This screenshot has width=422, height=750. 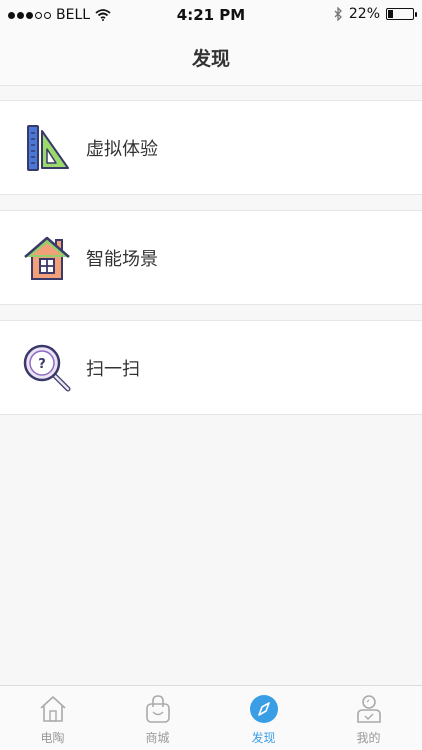 I want to click on list-item-scan: ? 扫一扫, so click(x=211, y=367).